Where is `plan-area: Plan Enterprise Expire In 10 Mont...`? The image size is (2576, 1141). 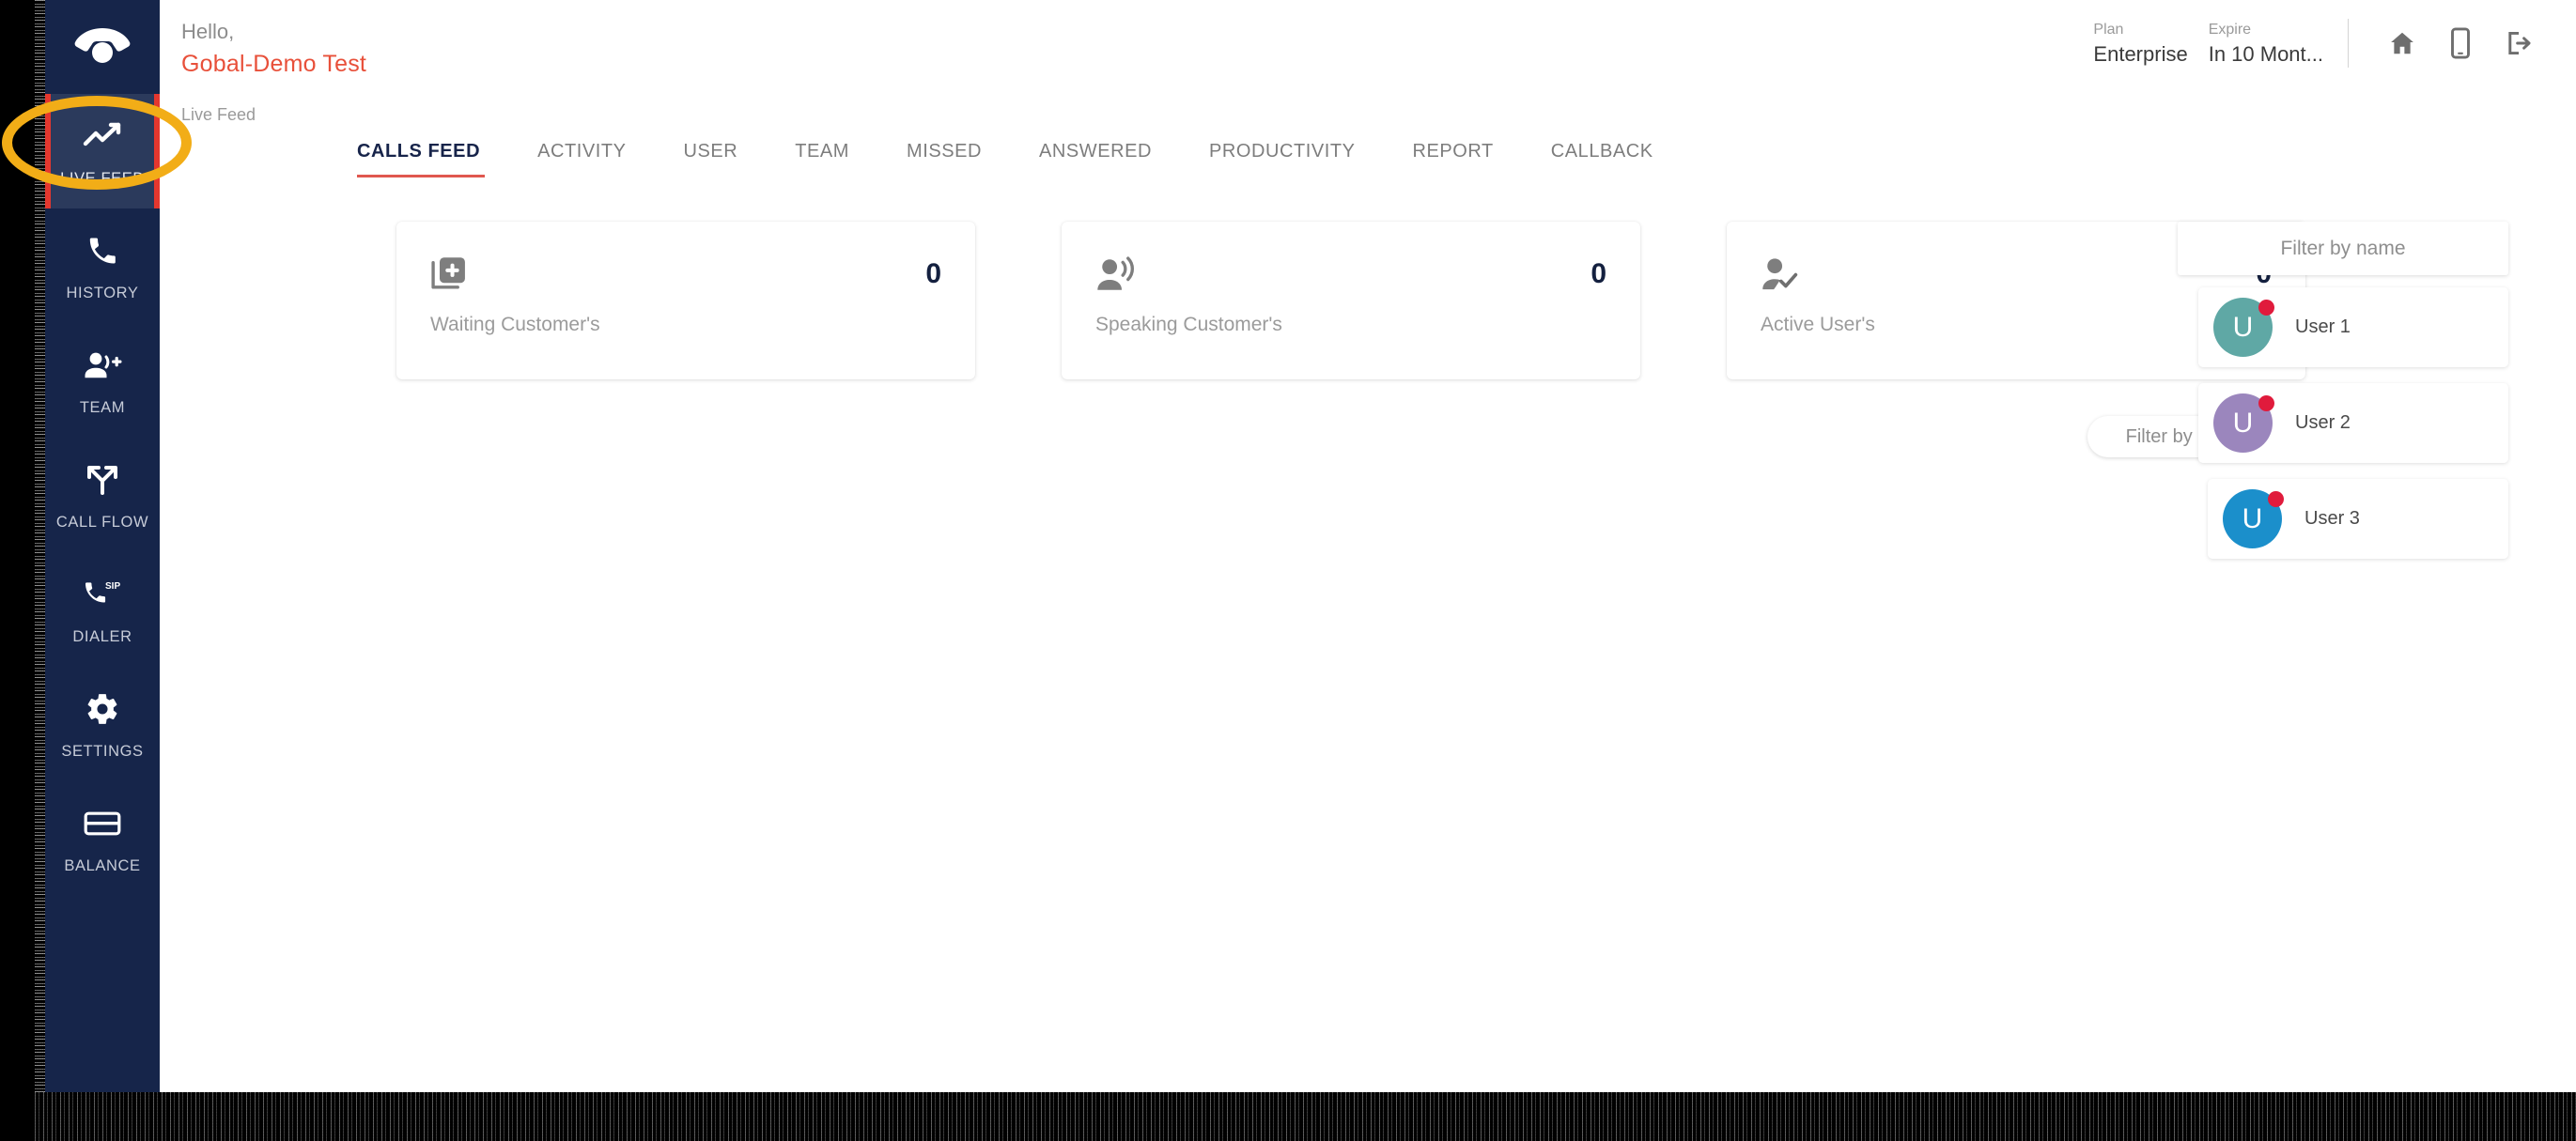
plan-area: Plan Enterprise Expire In 10 Mont... is located at coordinates (2334, 35).